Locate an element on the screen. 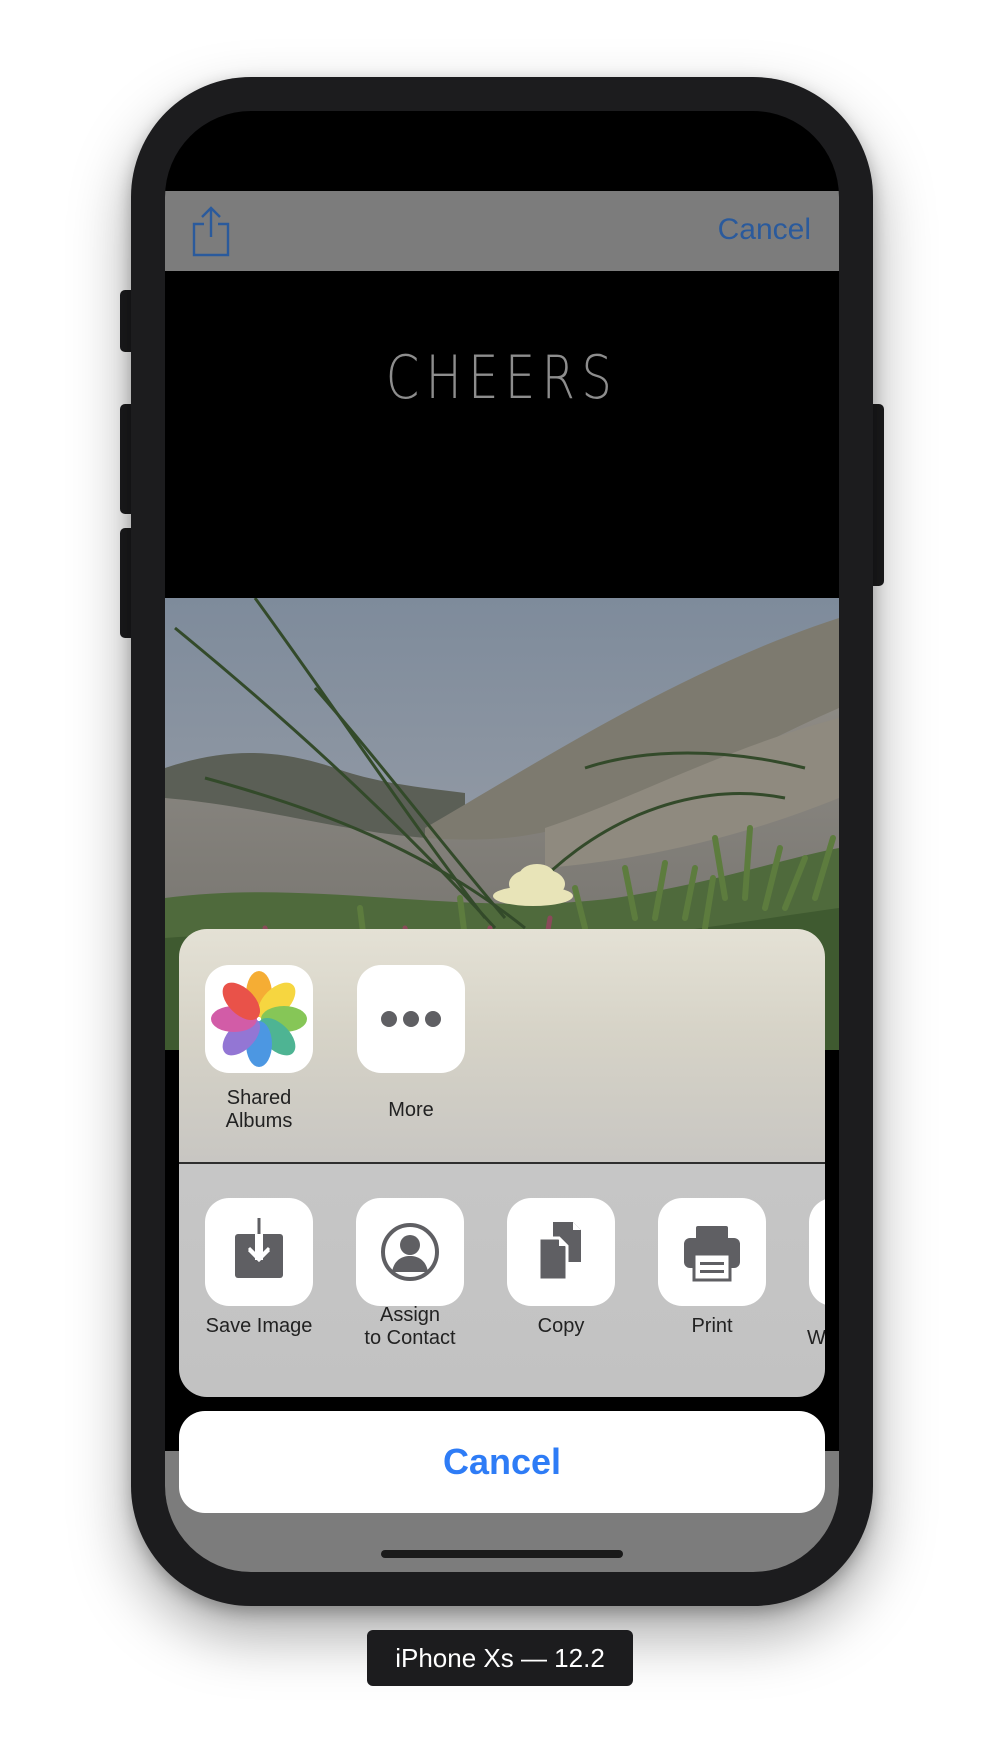  home-indicator is located at coordinates (502, 1554).